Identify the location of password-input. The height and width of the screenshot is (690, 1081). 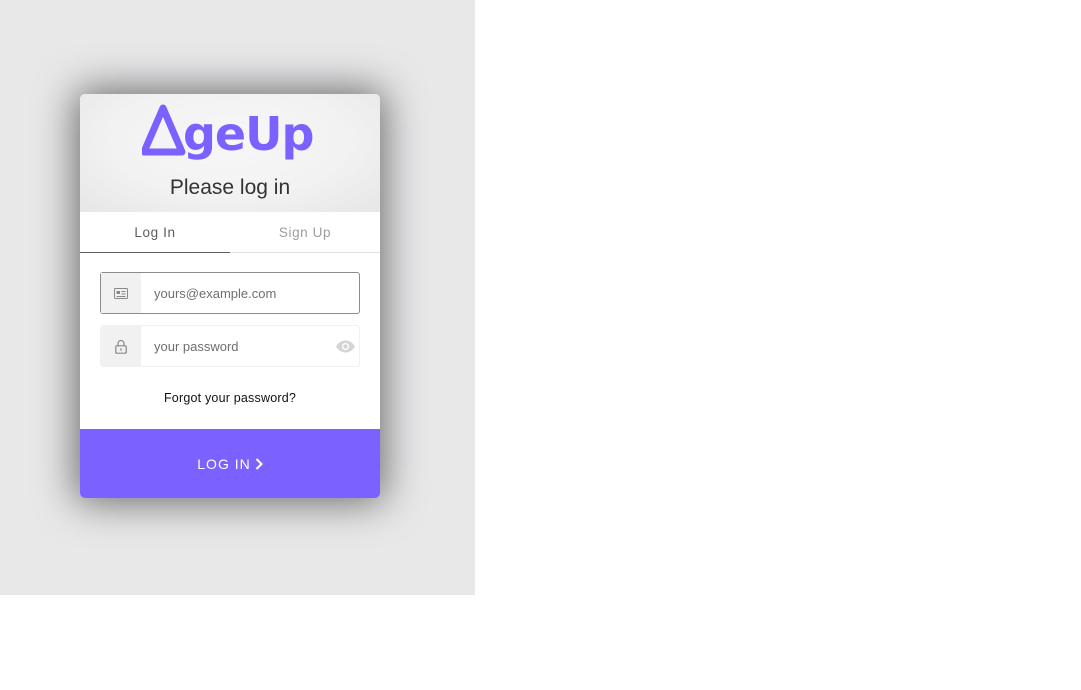
(236, 346).